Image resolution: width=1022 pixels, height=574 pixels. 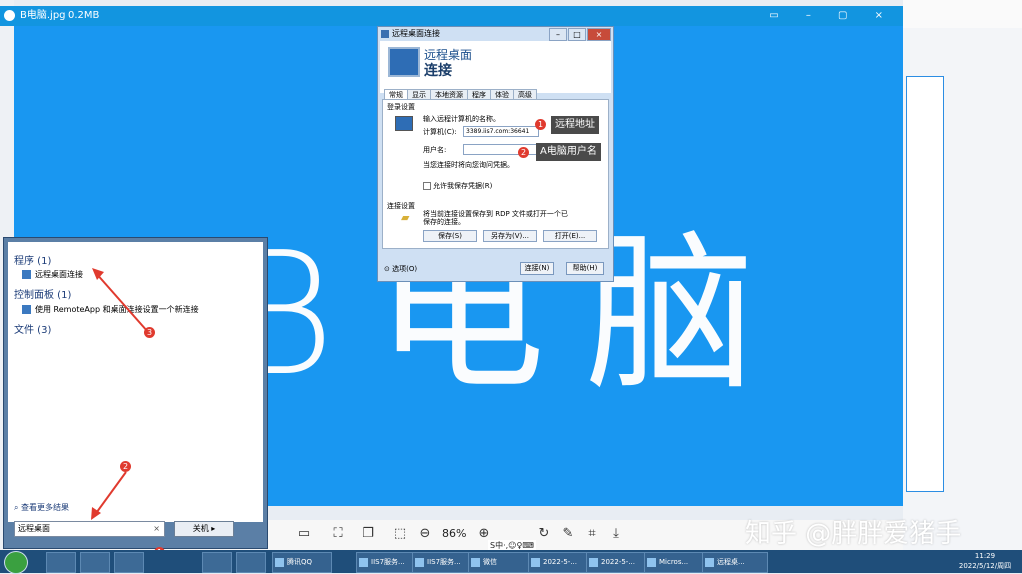 I want to click on watermark: 知乎 @胖胖爱猪手, so click(x=853, y=534).